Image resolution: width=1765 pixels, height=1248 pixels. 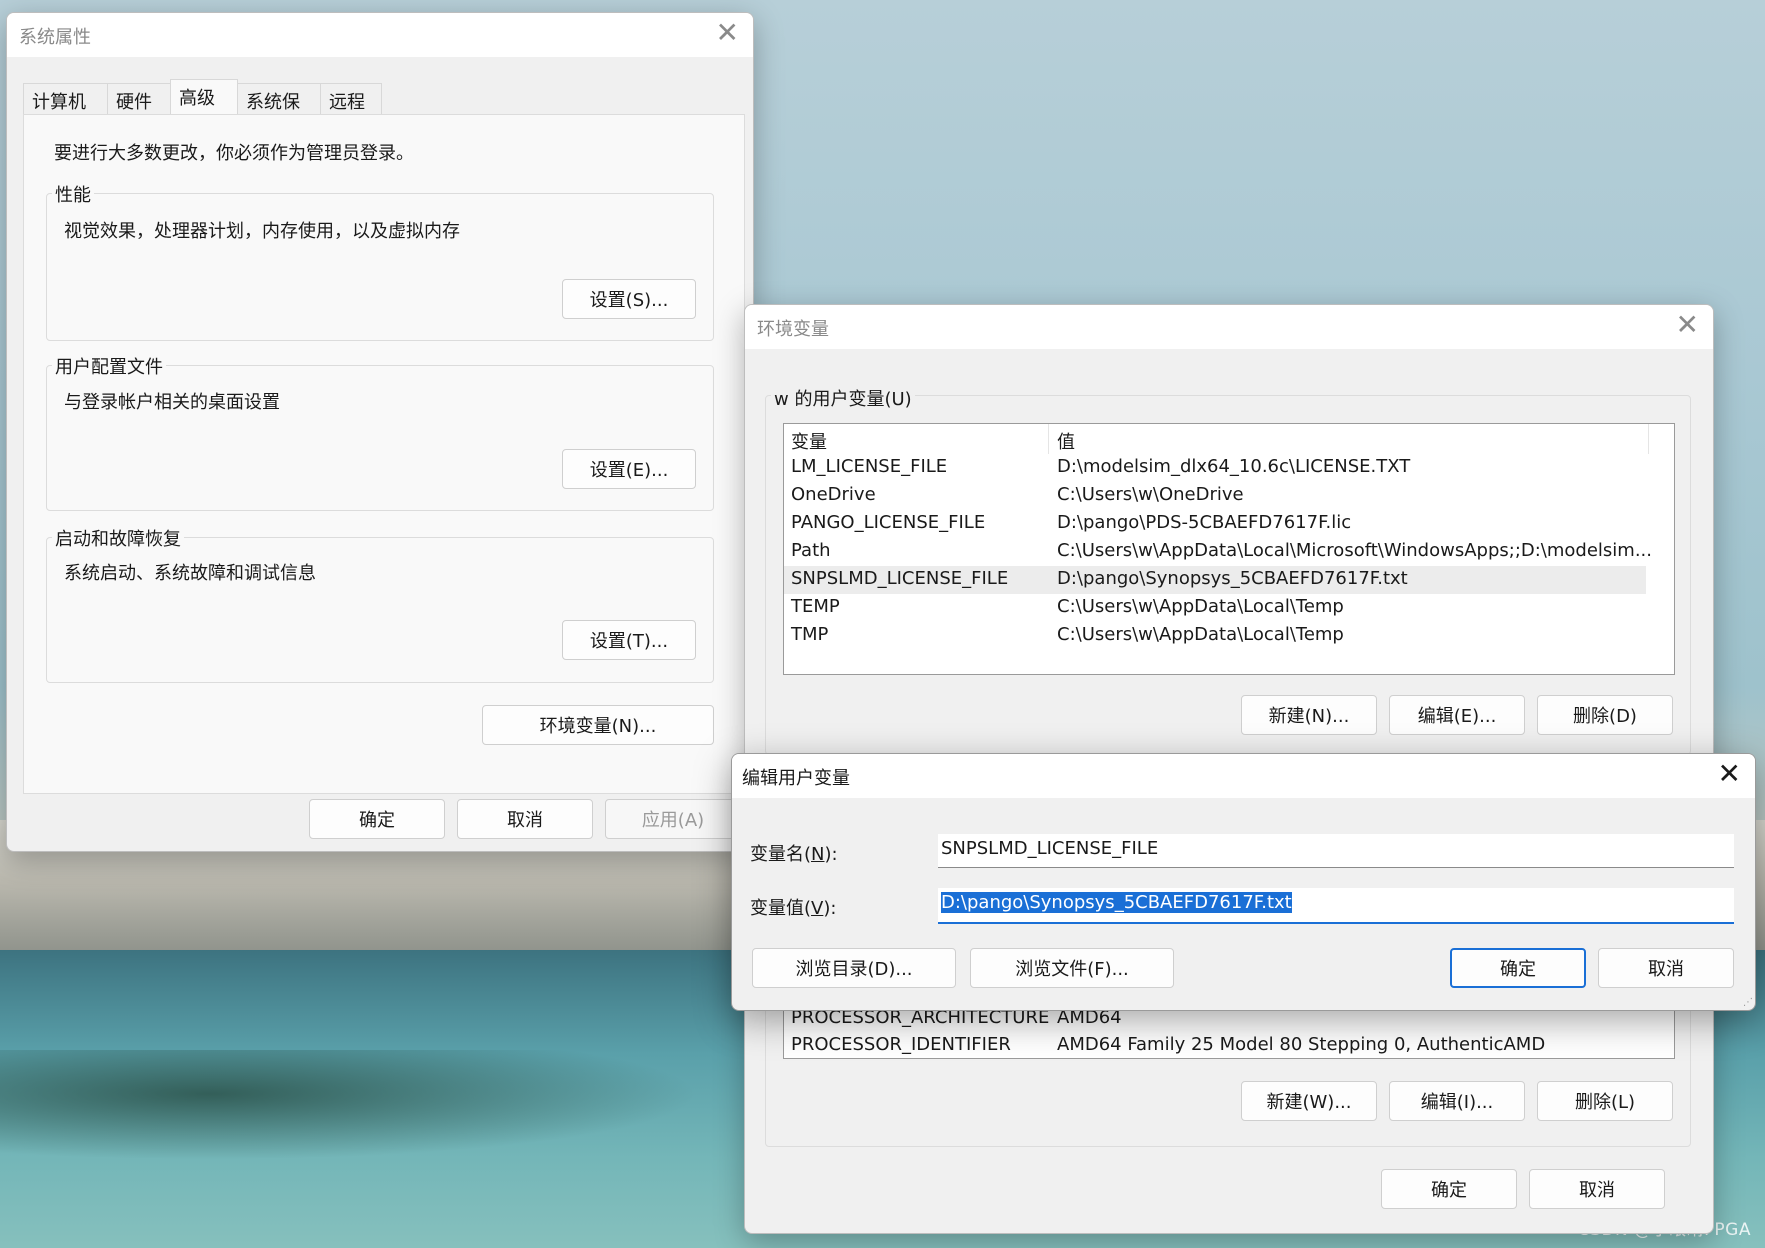 What do you see at coordinates (1666, 968) in the screenshot?
I see `edit-cancel-button: 取消` at bounding box center [1666, 968].